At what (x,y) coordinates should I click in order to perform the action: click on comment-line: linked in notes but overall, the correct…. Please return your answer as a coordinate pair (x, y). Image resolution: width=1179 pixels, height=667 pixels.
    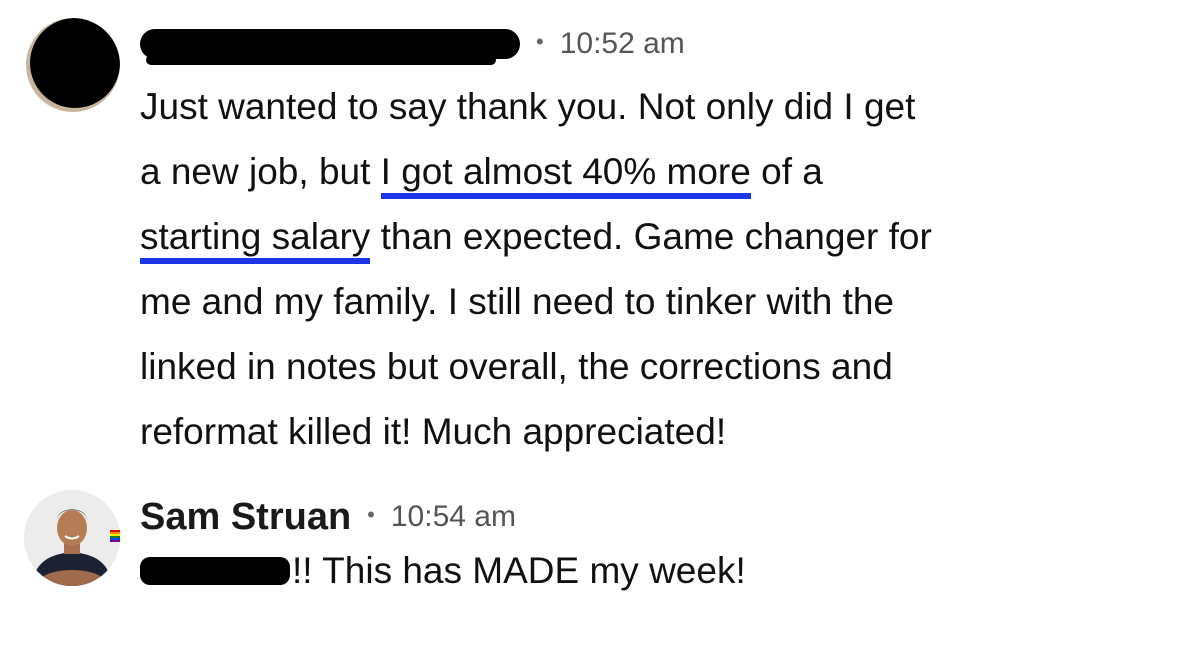
    Looking at the image, I should click on (516, 366).